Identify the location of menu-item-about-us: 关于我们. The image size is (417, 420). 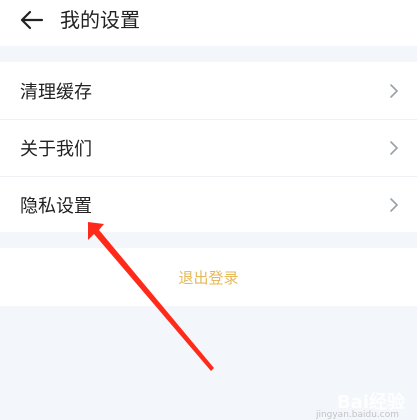
(208, 147).